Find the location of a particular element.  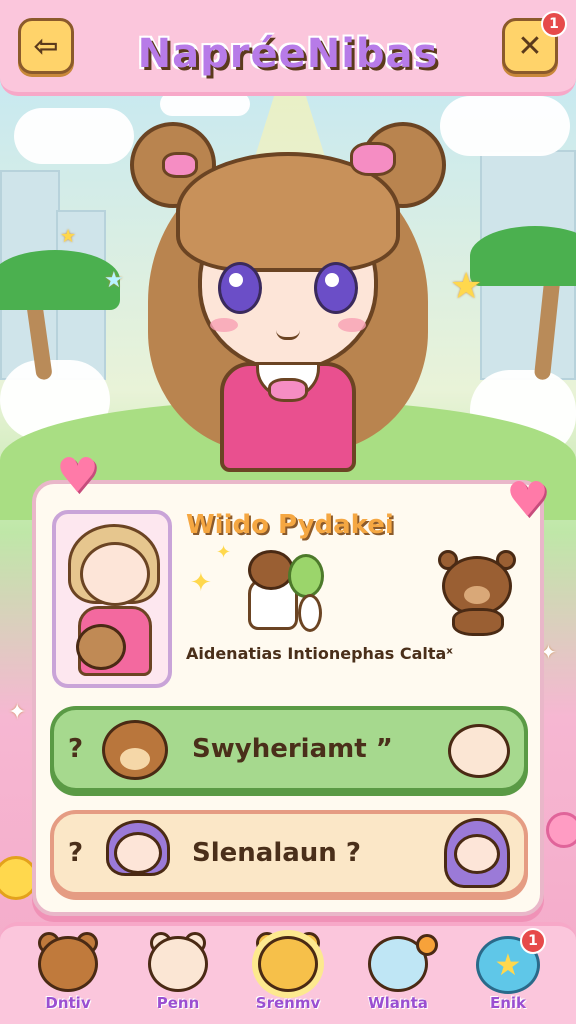

fox-snout is located at coordinates (135, 759).